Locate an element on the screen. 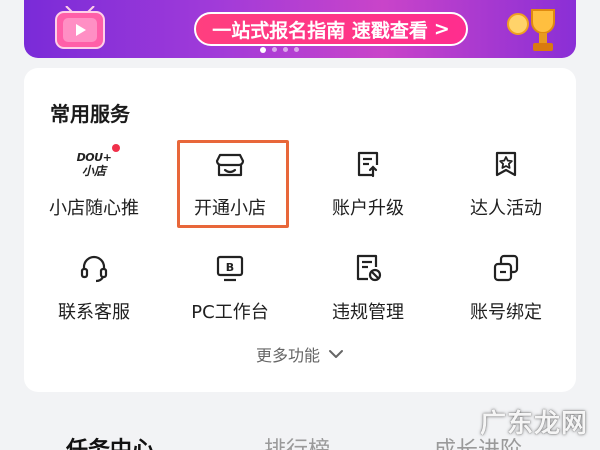 This screenshot has width=600, height=450. more-features-label: 更多功能 is located at coordinates (287, 355).